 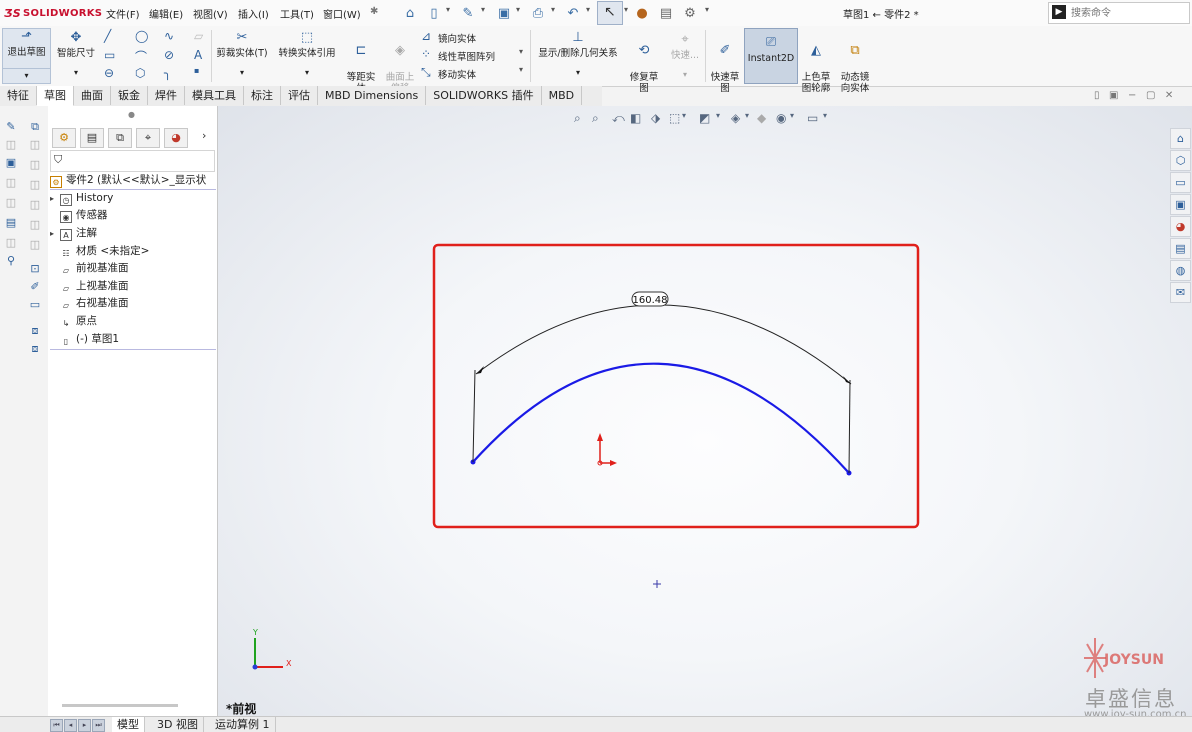 What do you see at coordinates (1180, 248) in the screenshot?
I see `custom-properties-icon: ▤` at bounding box center [1180, 248].